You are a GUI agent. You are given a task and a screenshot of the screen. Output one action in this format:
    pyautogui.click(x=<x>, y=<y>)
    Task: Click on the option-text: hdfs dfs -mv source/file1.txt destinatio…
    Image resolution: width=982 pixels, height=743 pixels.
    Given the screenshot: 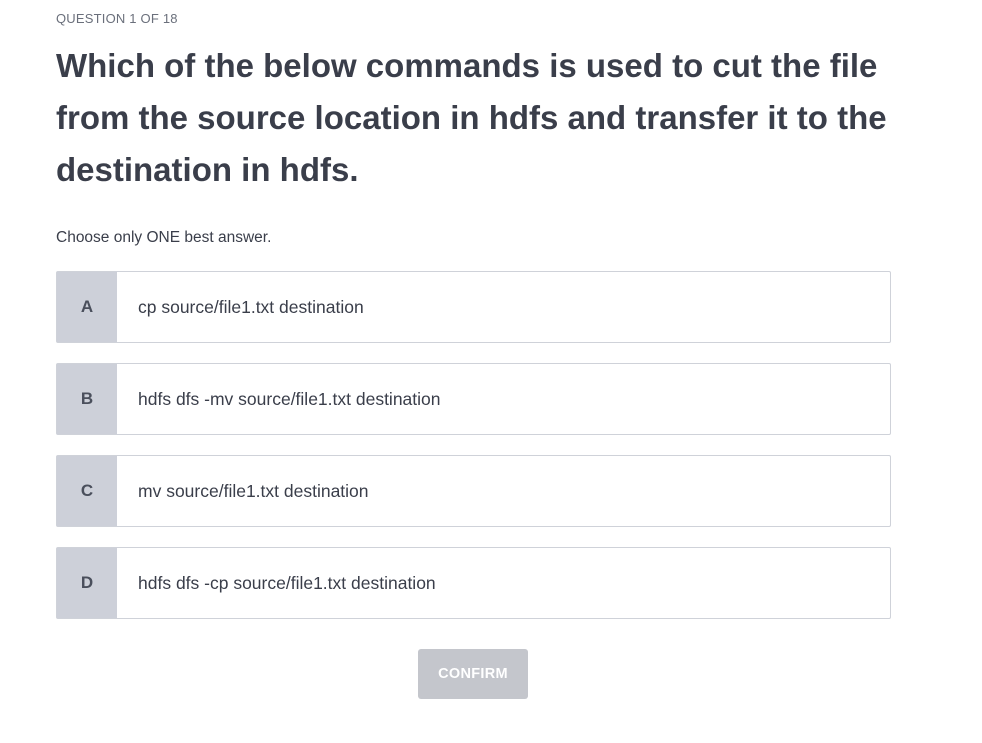 What is the action you would take?
    pyautogui.click(x=289, y=398)
    